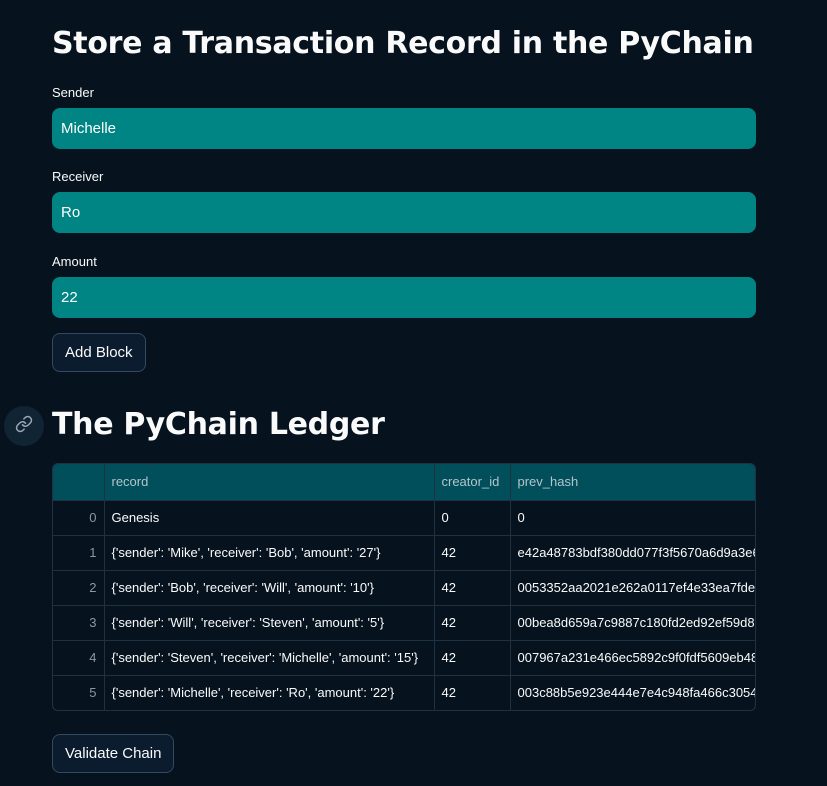 The width and height of the screenshot is (827, 786). Describe the element at coordinates (74, 261) in the screenshot. I see `amount-label: Amount` at that location.